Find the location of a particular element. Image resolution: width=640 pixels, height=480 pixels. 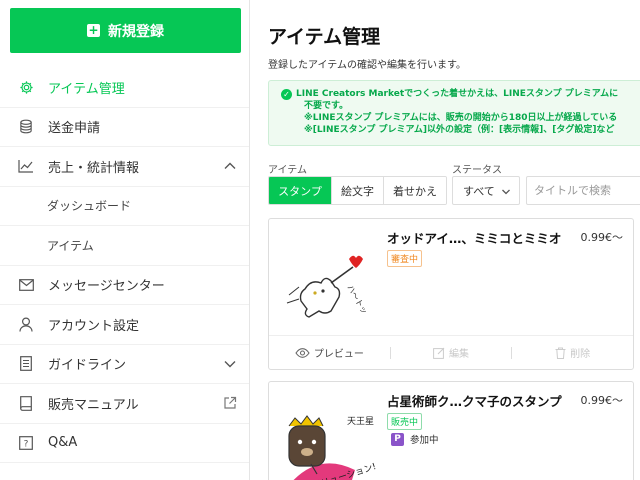

premium-icon: P is located at coordinates (397, 439).